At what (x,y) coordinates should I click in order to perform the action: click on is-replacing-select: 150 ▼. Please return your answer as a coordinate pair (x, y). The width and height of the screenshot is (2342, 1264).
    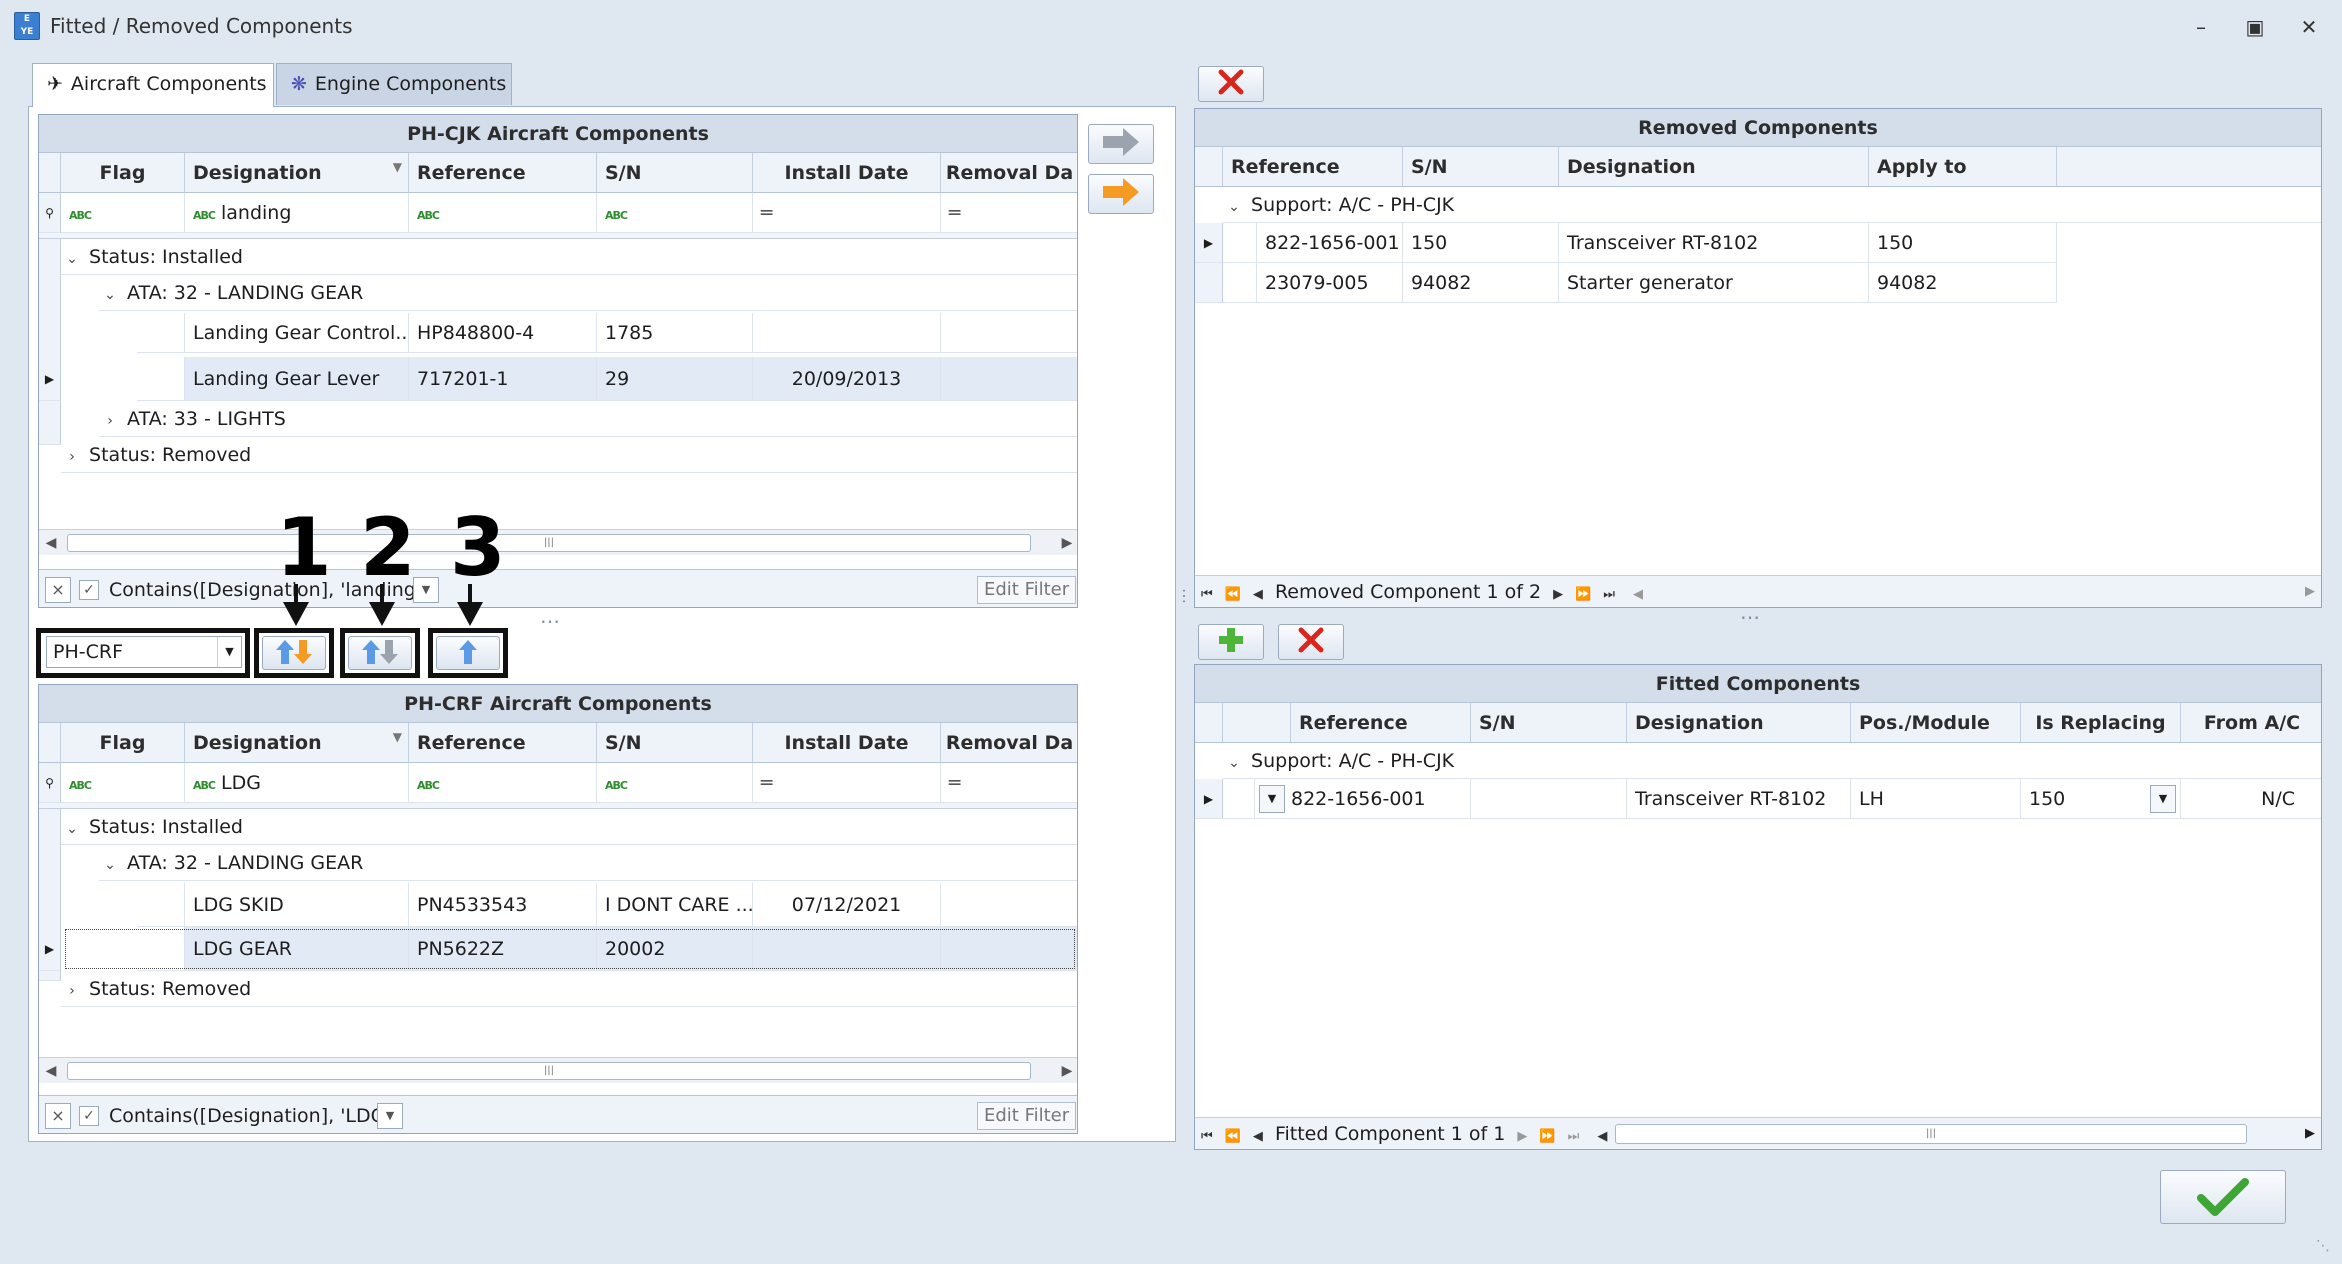
    Looking at the image, I should click on (2101, 799).